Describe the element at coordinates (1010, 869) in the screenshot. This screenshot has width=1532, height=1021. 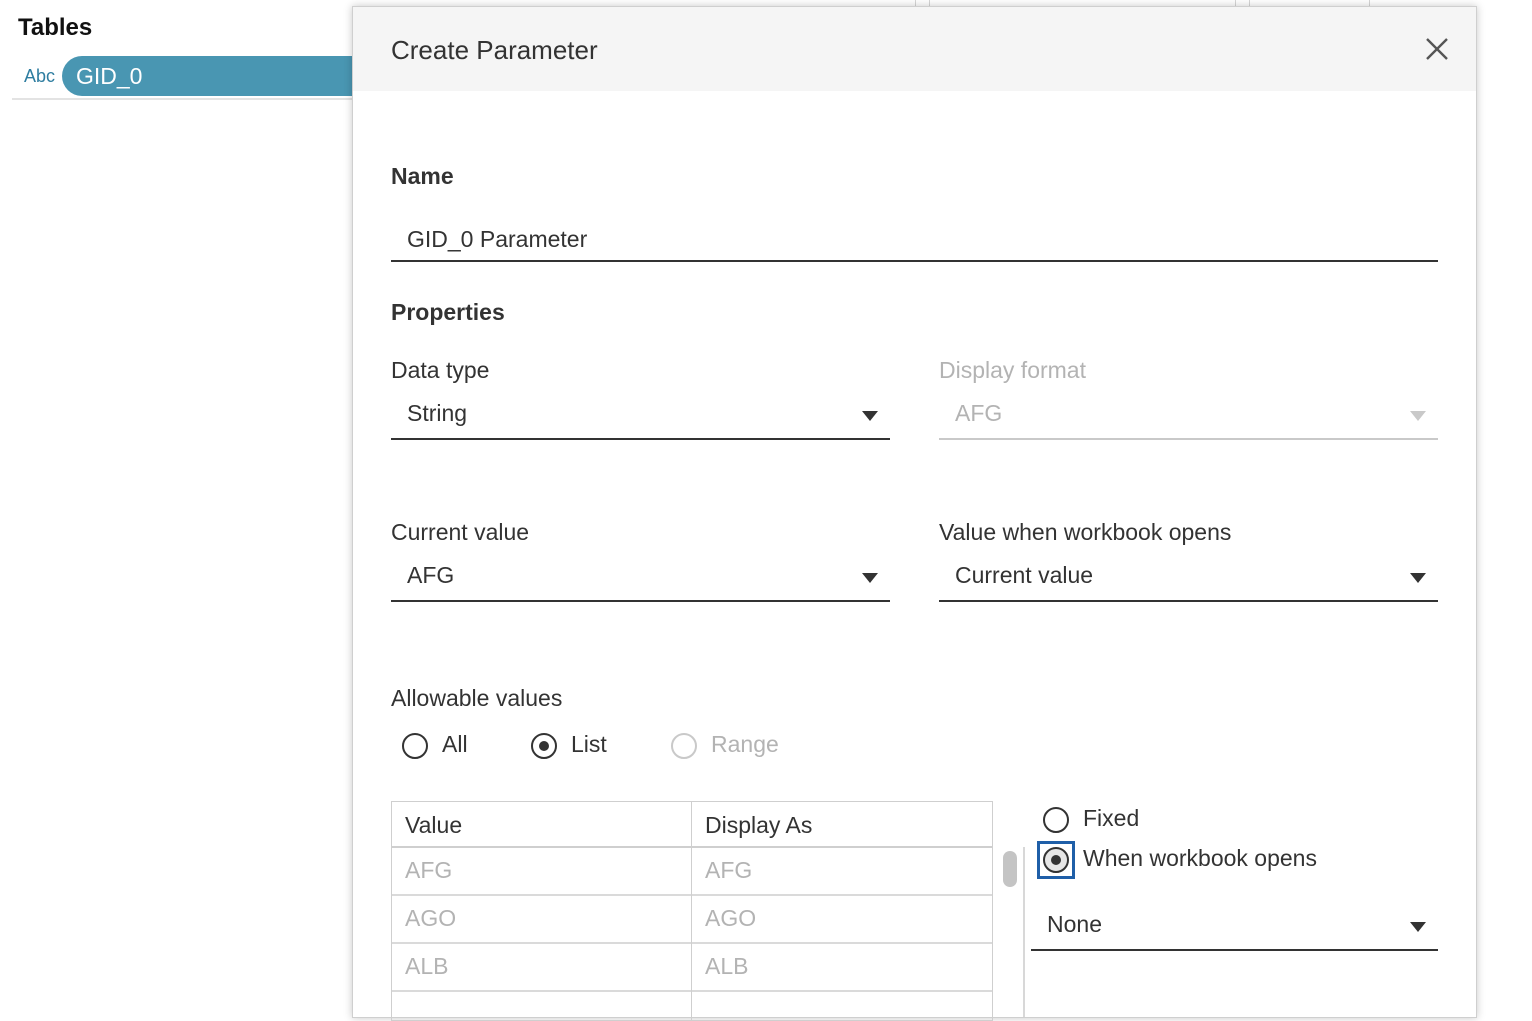
I see `scrollbar-thumb` at that location.